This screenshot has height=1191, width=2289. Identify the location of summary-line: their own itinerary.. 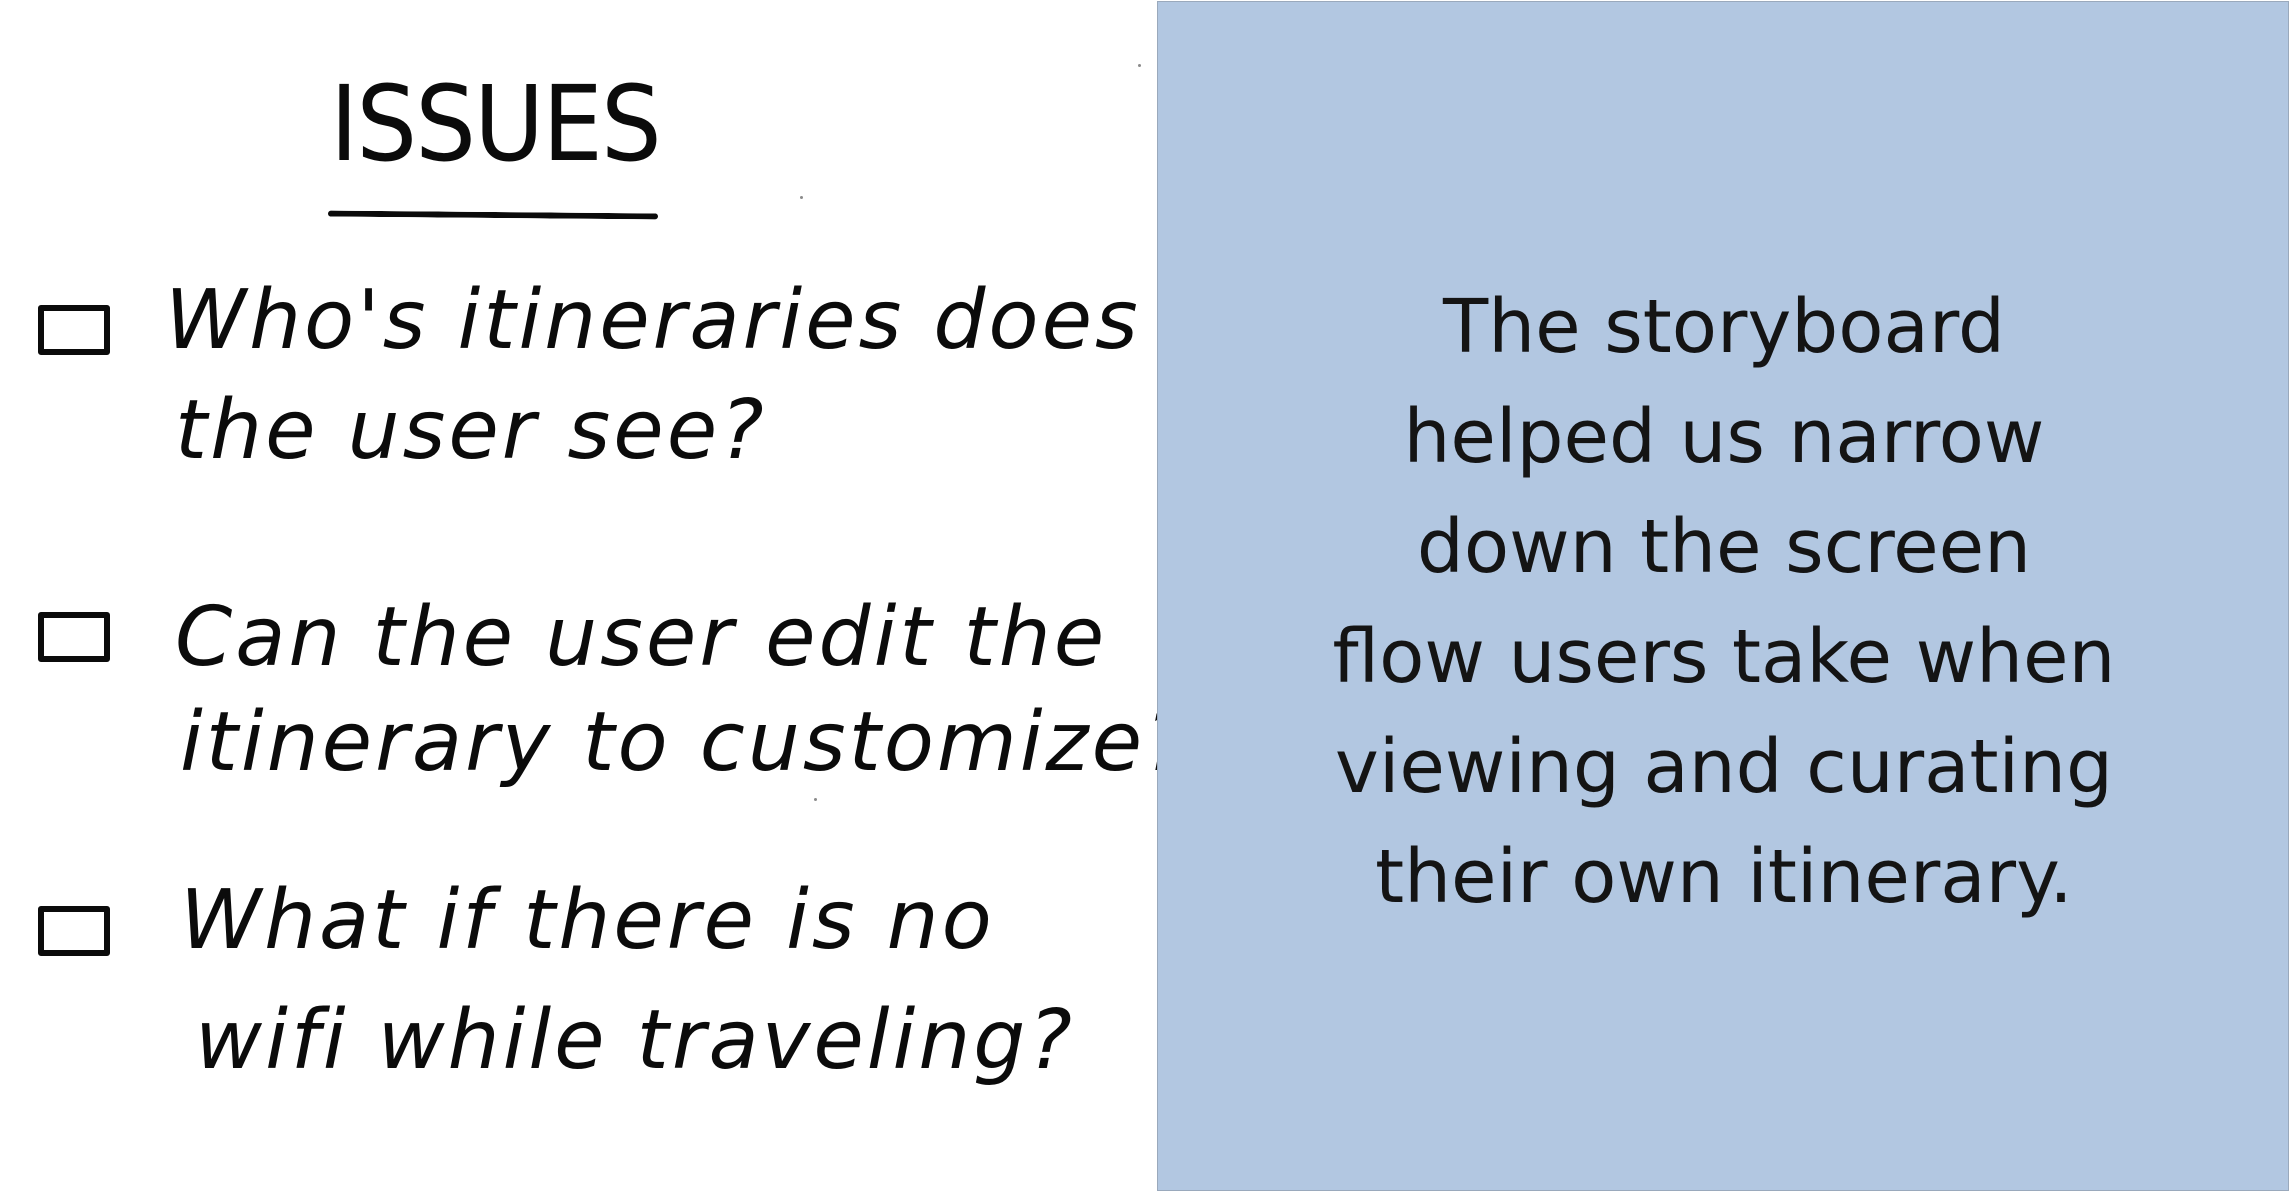
(1724, 877).